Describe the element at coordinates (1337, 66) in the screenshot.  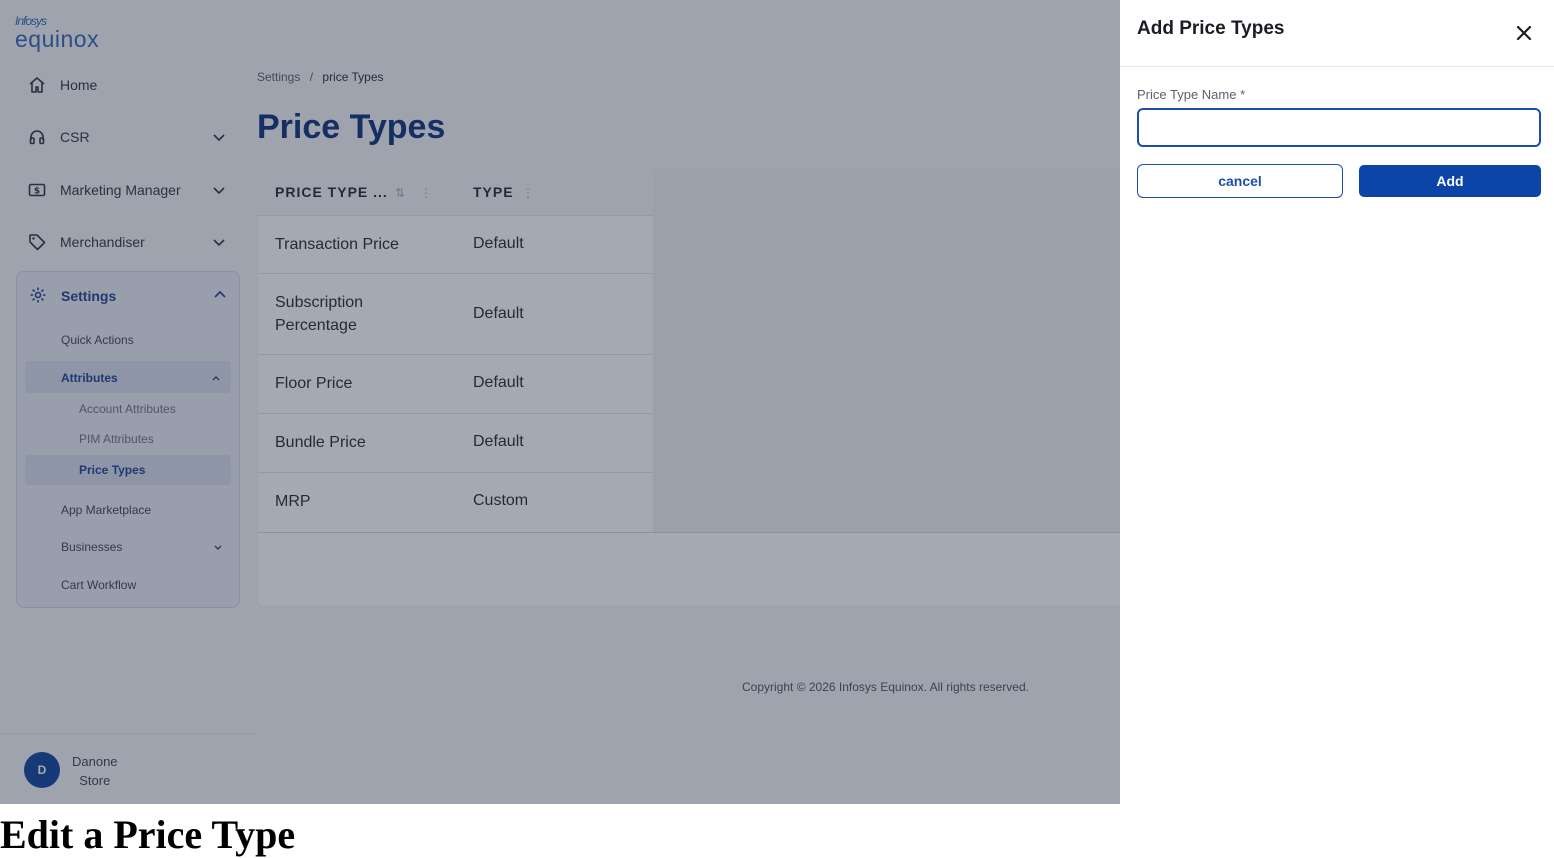
I see `drawer-divider` at that location.